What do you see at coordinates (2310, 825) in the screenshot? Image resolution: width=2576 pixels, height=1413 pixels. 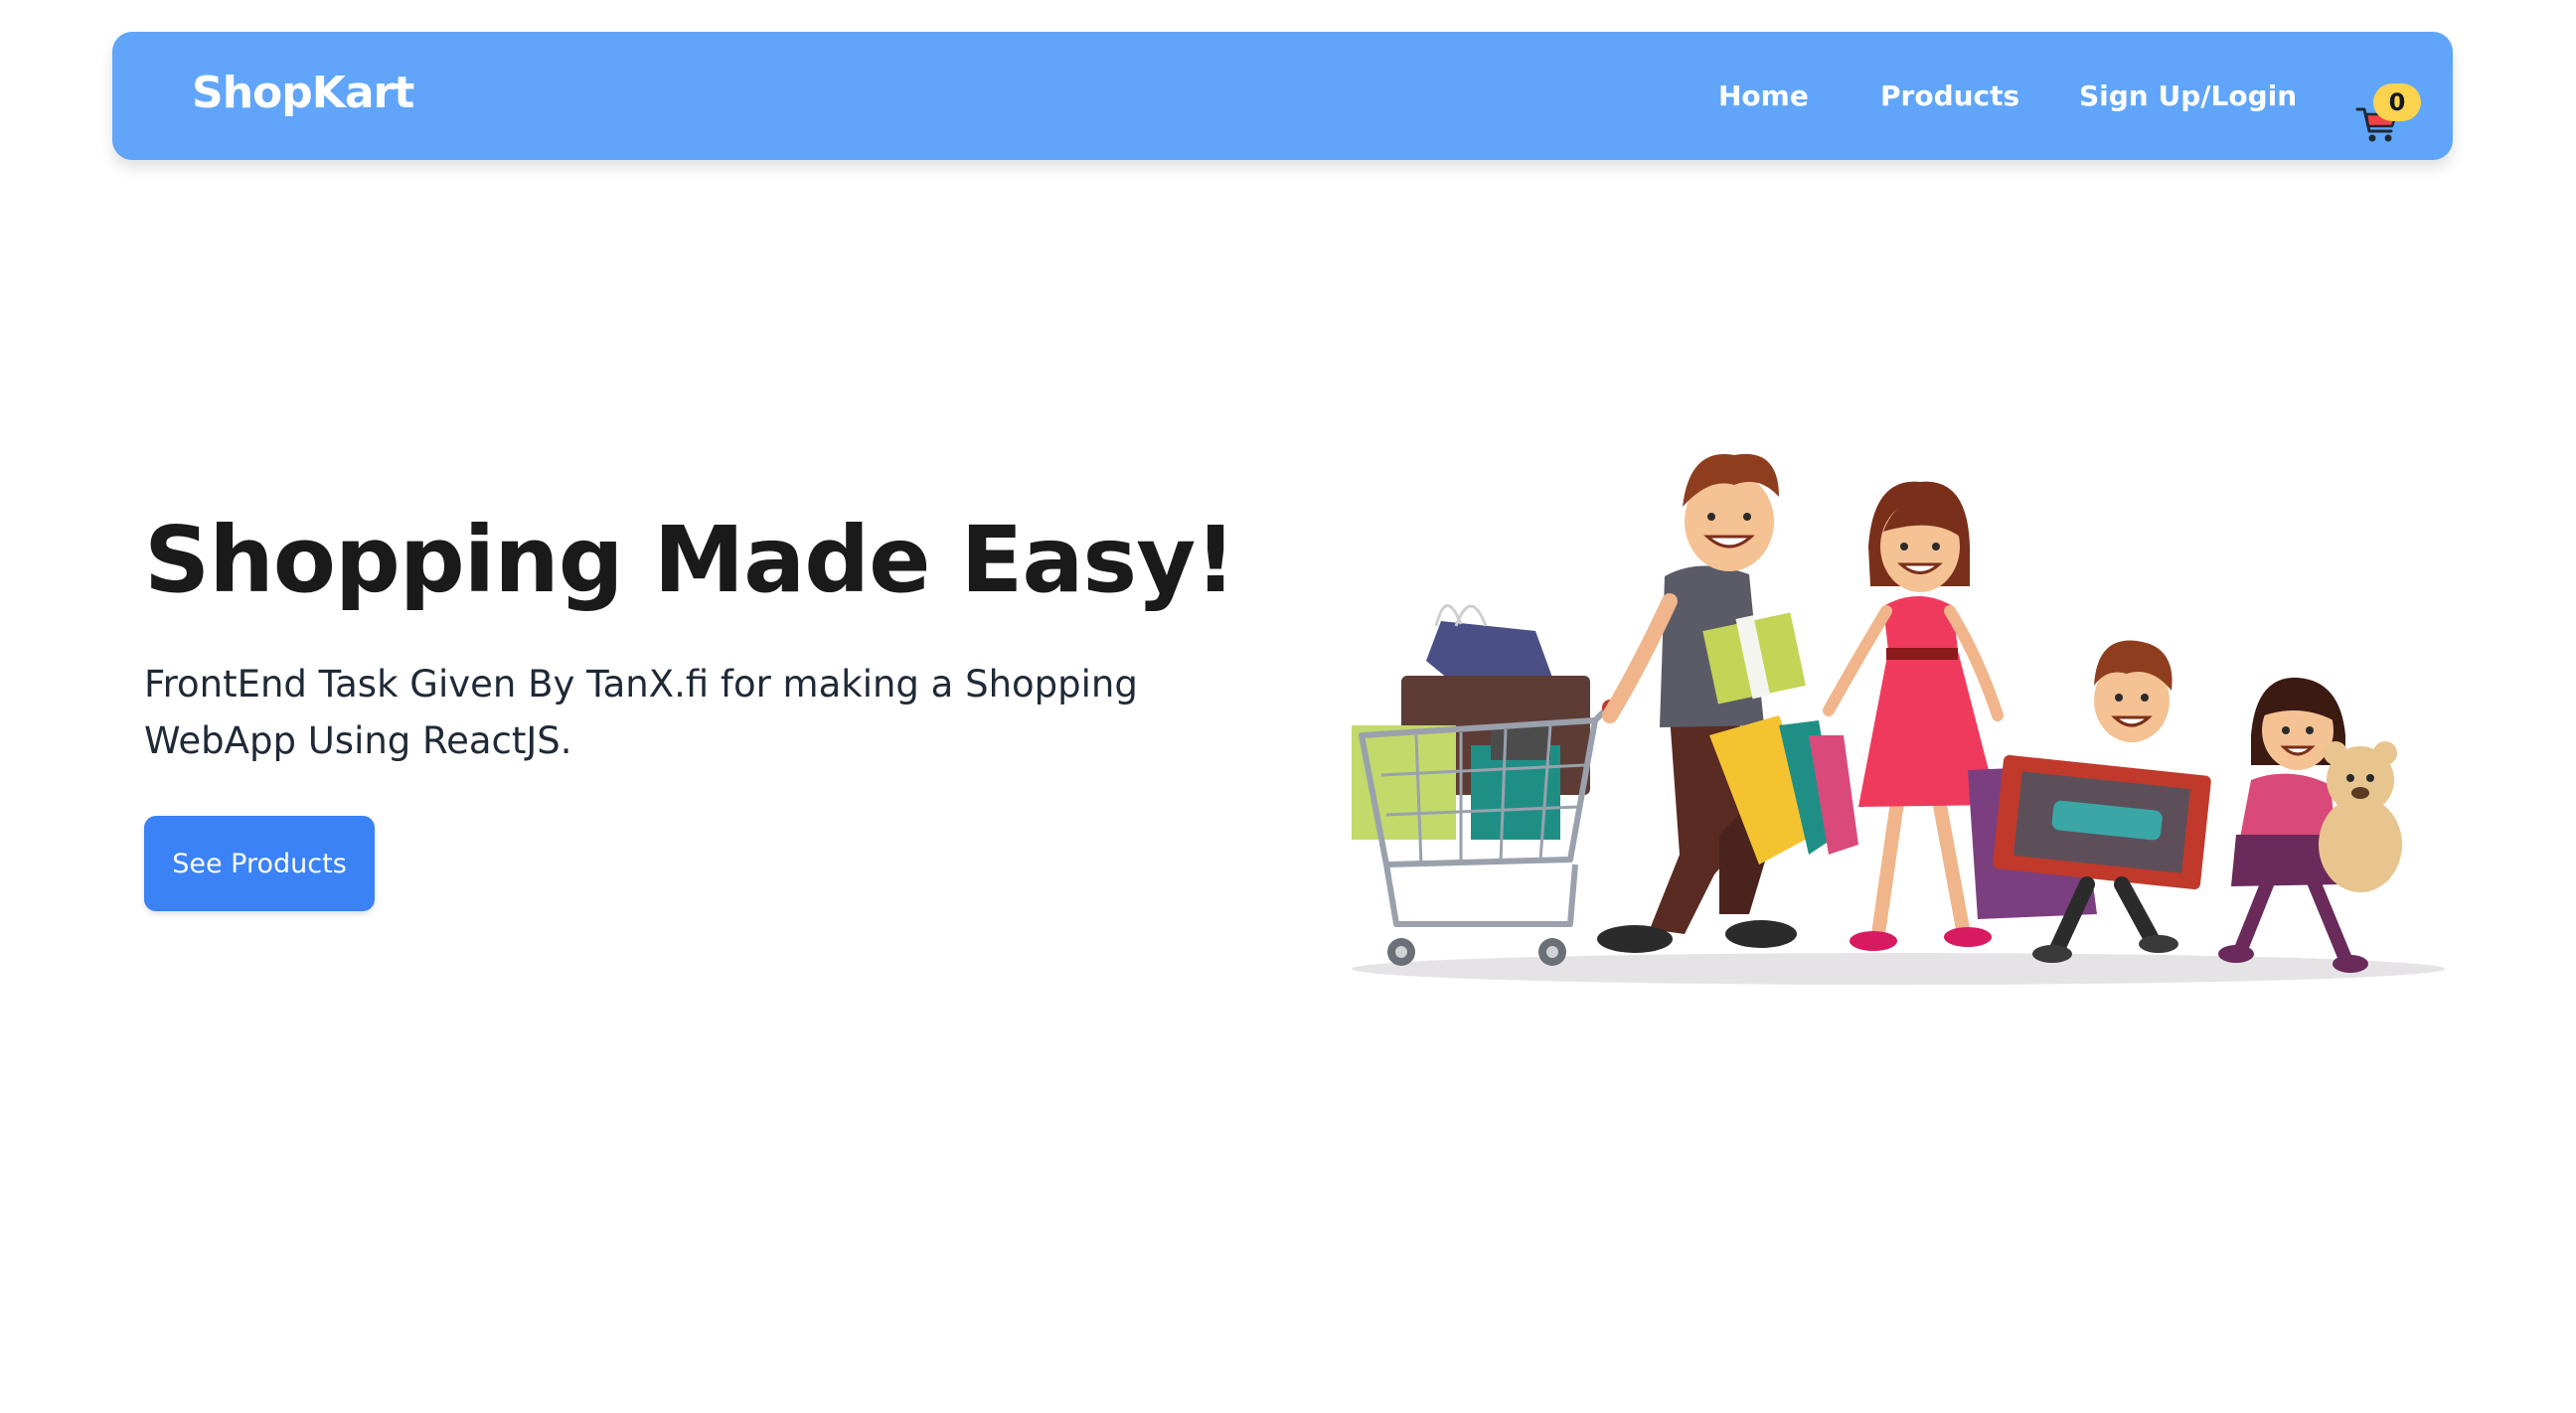 I see `girl-illustration` at bounding box center [2310, 825].